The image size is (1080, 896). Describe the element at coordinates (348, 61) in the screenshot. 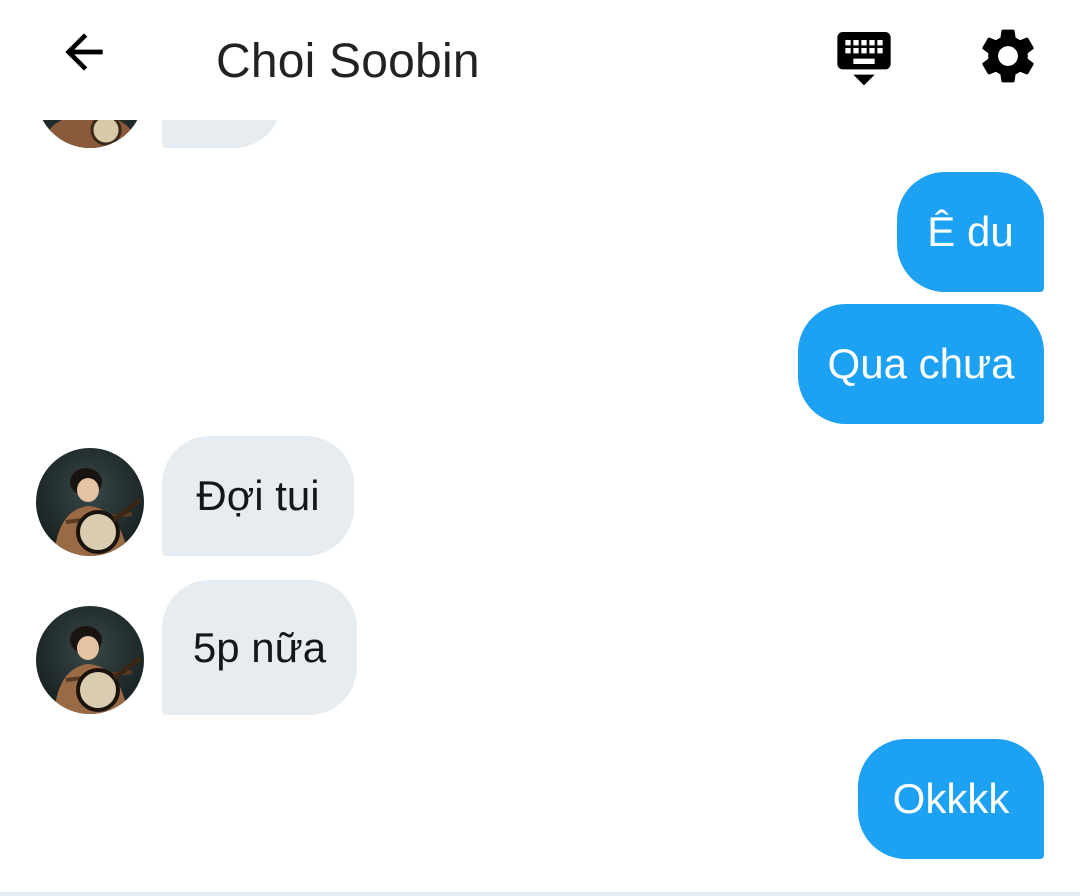

I see `page-title: Choi Soobin` at that location.